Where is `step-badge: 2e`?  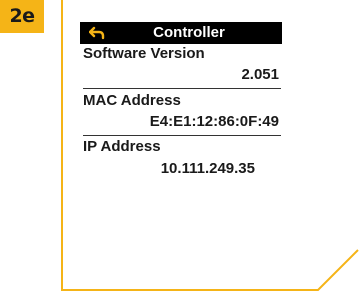
step-badge: 2e is located at coordinates (22, 16).